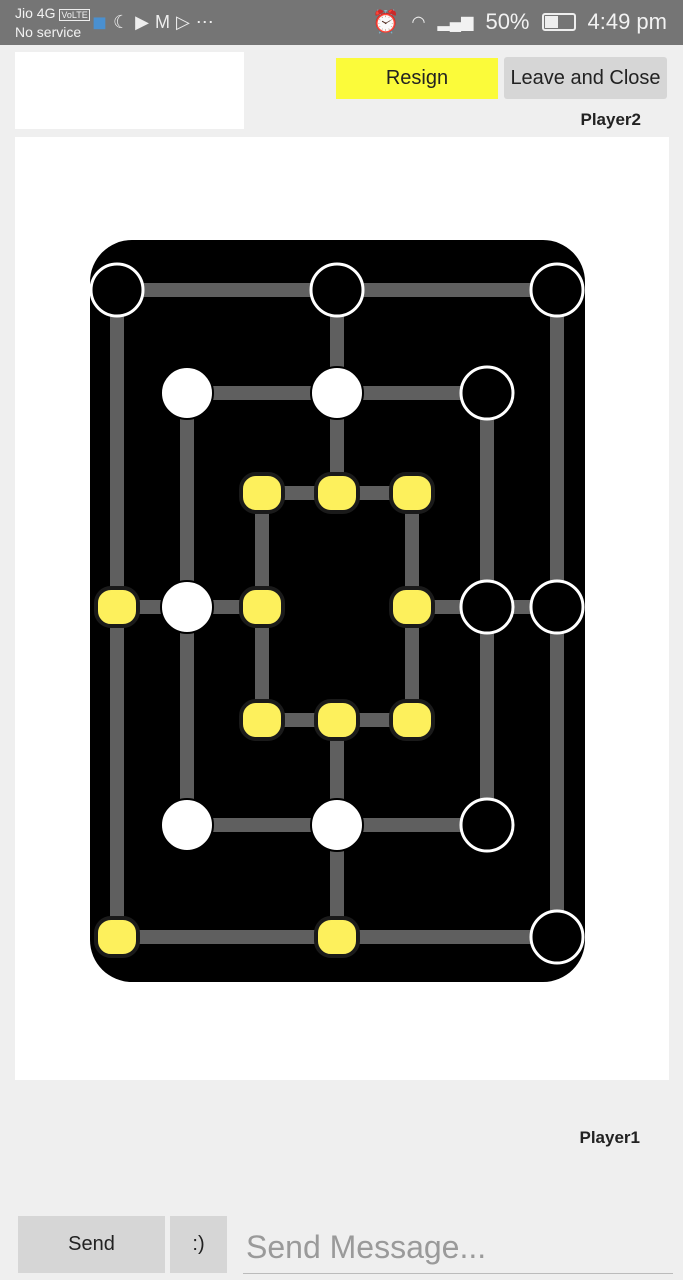 Image resolution: width=683 pixels, height=1280 pixels. What do you see at coordinates (585, 78) in the screenshot?
I see `leave-and-close-button: Leave and Close` at bounding box center [585, 78].